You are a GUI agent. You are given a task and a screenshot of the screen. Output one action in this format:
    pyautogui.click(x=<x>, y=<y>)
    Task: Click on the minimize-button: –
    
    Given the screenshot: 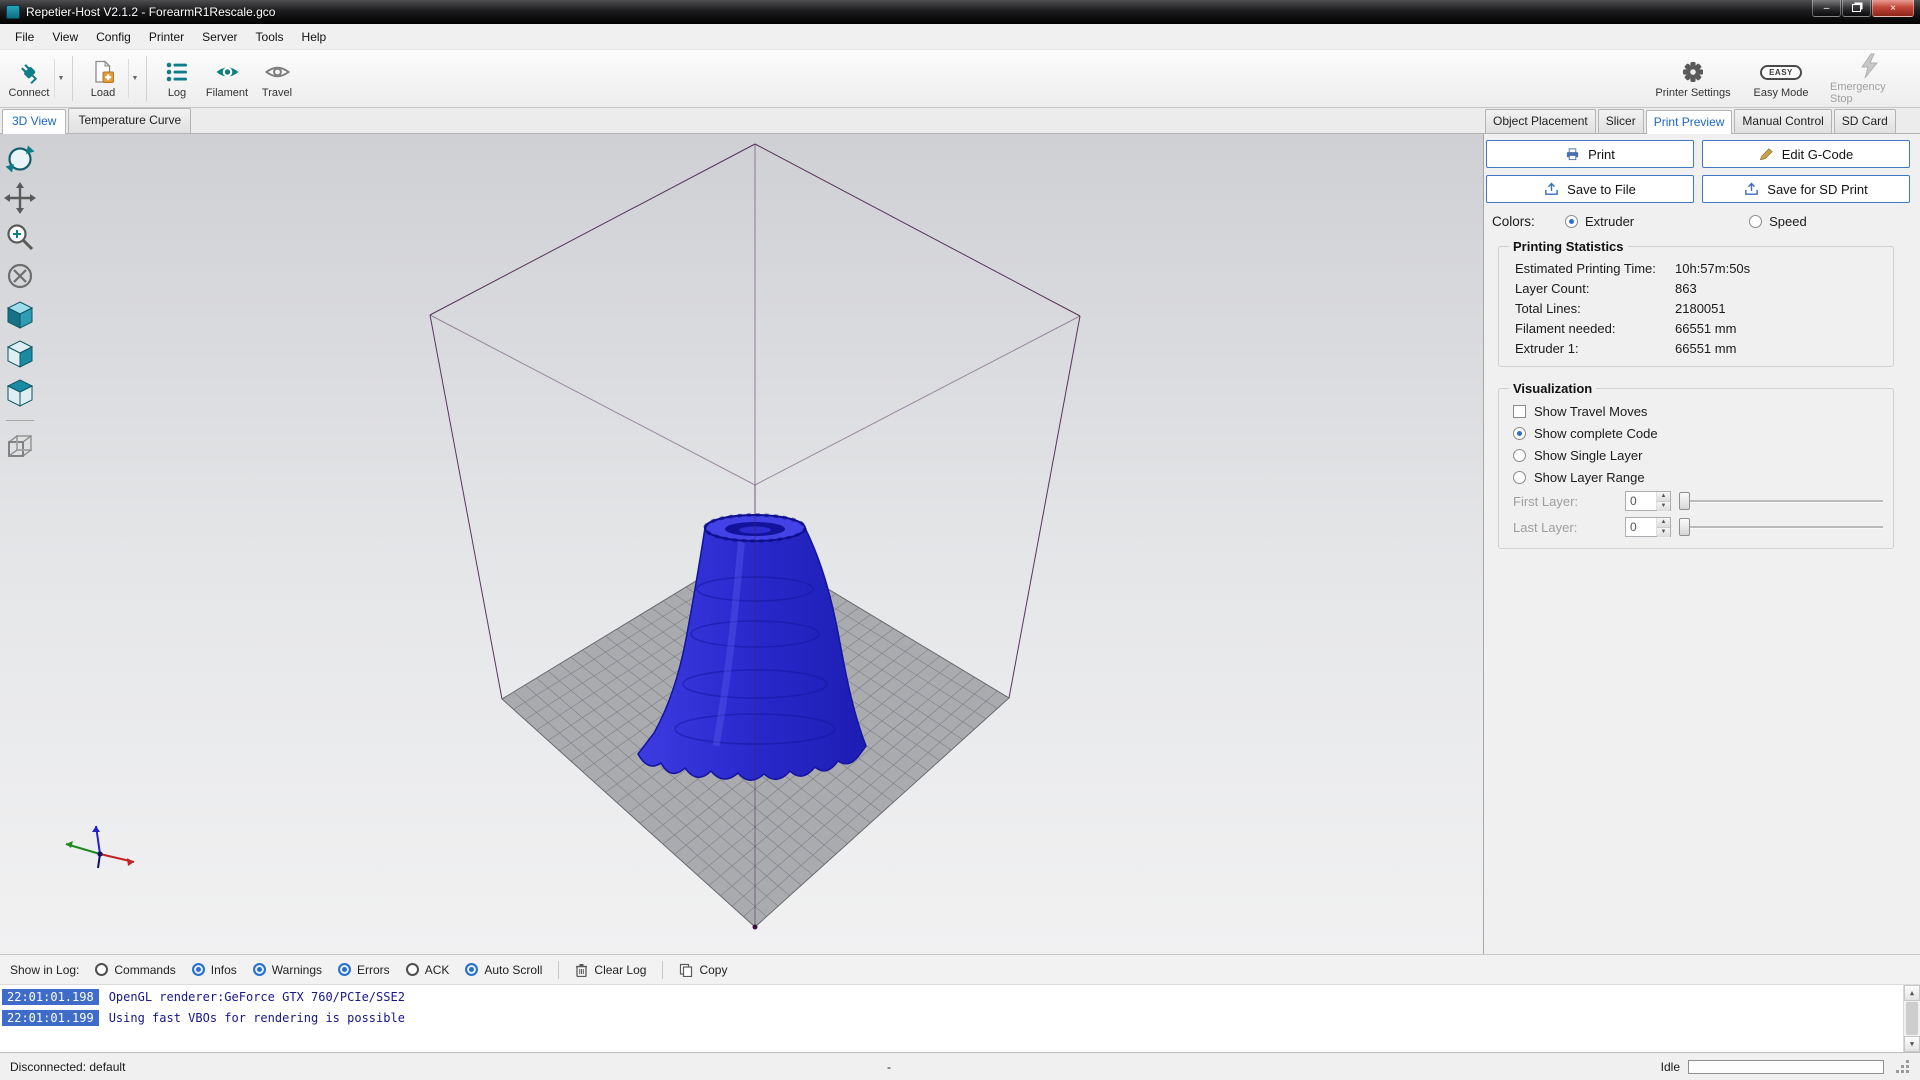 What is the action you would take?
    pyautogui.click(x=1826, y=8)
    